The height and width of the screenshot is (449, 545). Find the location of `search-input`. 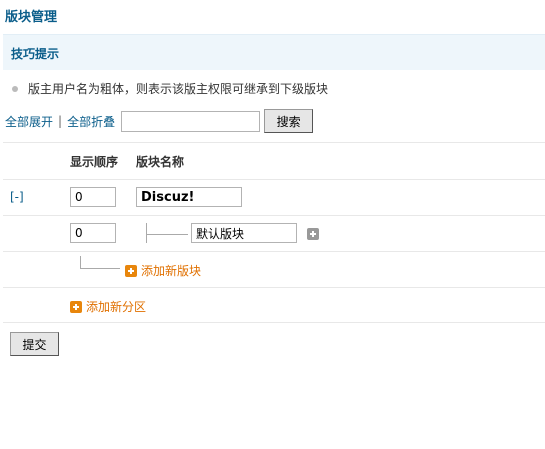

search-input is located at coordinates (191, 121).